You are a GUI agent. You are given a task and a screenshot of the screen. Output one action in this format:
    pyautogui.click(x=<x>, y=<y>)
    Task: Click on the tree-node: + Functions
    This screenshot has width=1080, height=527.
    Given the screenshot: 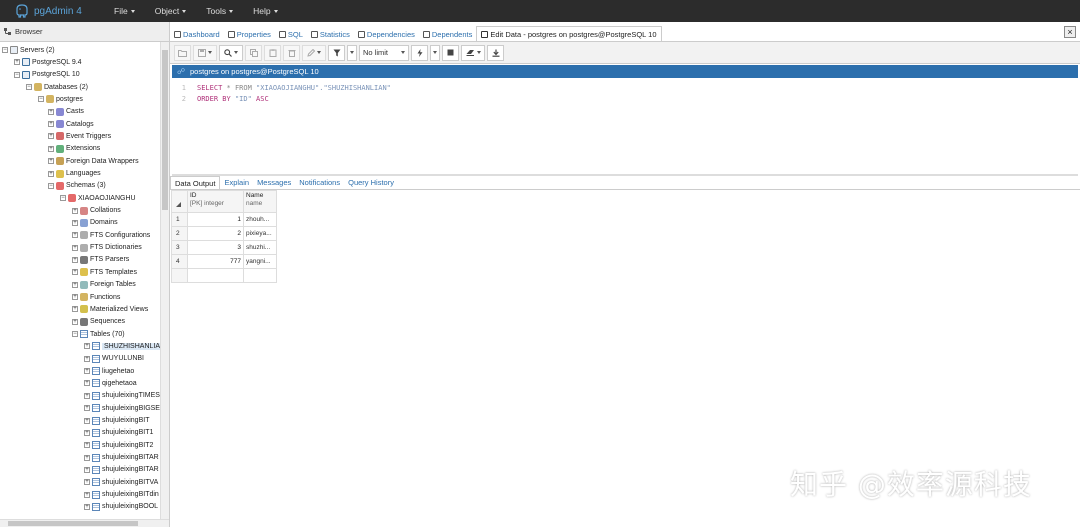 What is the action you would take?
    pyautogui.click(x=96, y=297)
    